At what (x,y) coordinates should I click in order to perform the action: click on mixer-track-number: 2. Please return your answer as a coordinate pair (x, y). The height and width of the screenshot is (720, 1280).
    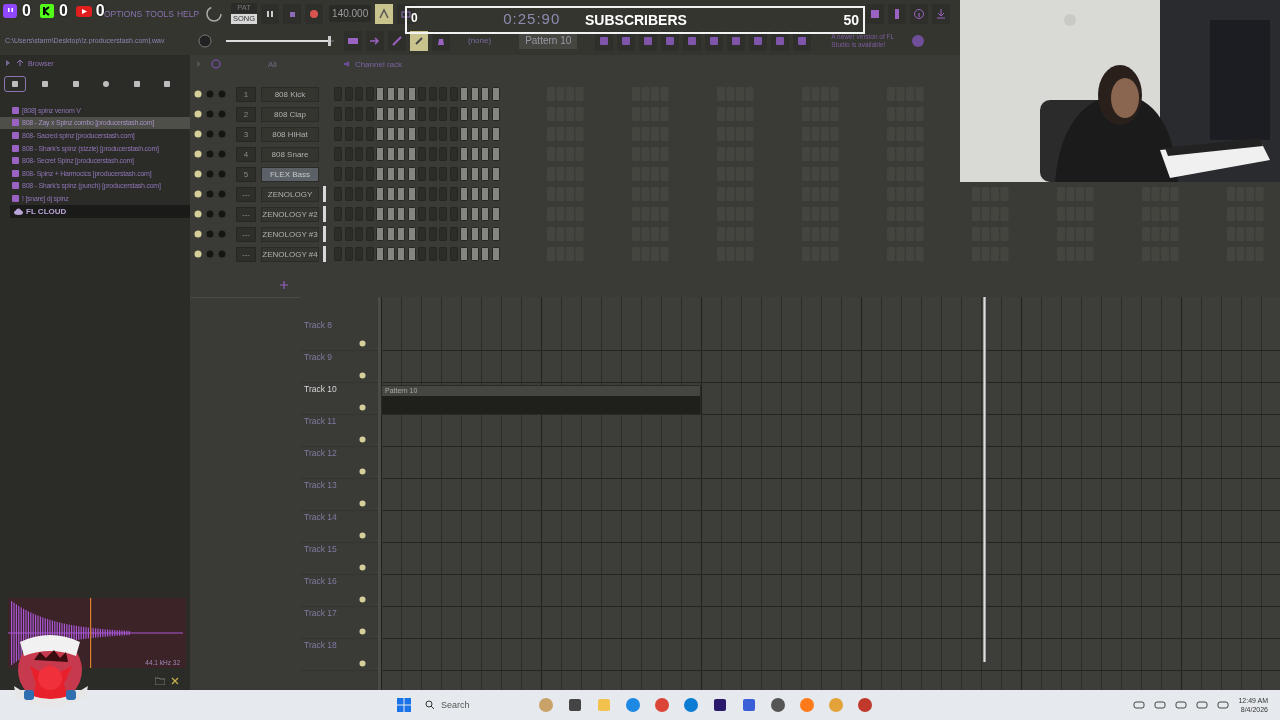
    Looking at the image, I should click on (246, 114).